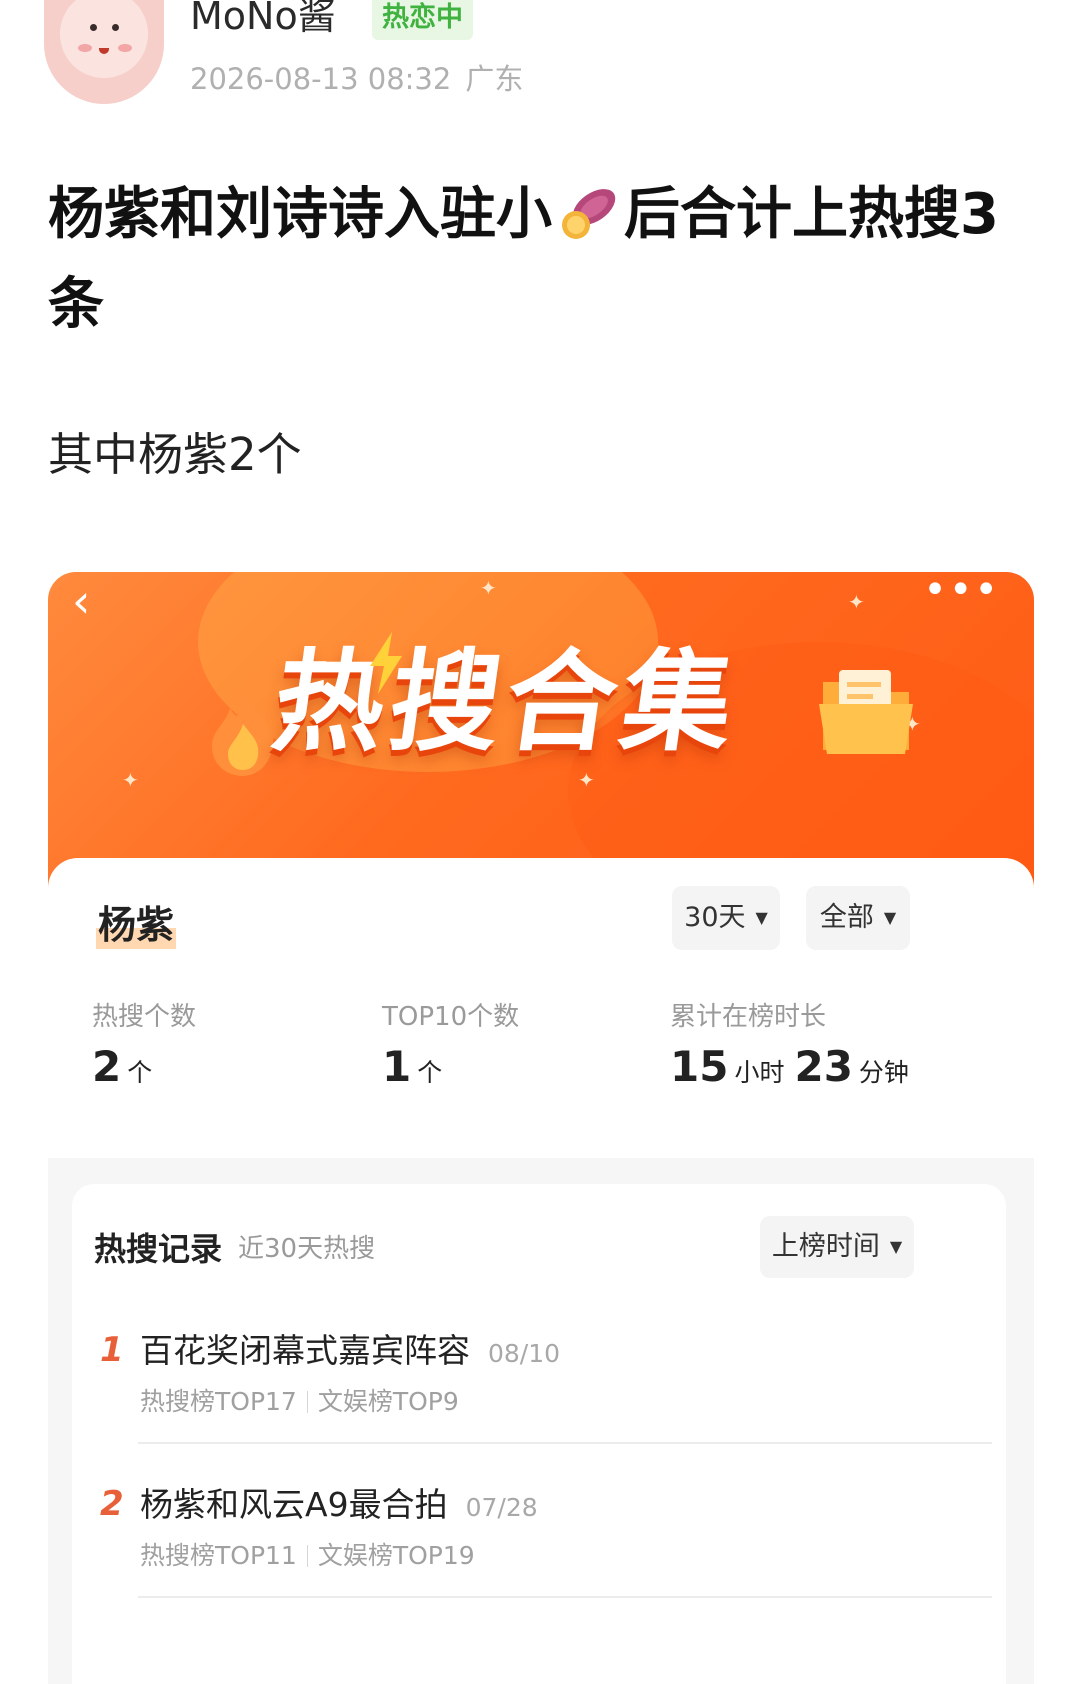  What do you see at coordinates (715, 917) in the screenshot?
I see `range-filter-label: 30天` at bounding box center [715, 917].